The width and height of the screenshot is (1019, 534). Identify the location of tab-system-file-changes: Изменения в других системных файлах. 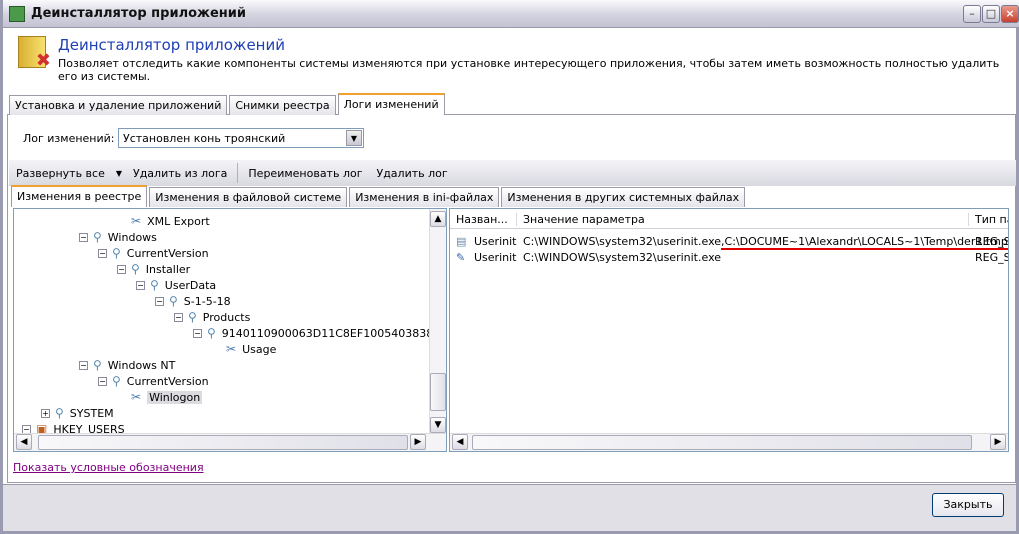
(623, 197).